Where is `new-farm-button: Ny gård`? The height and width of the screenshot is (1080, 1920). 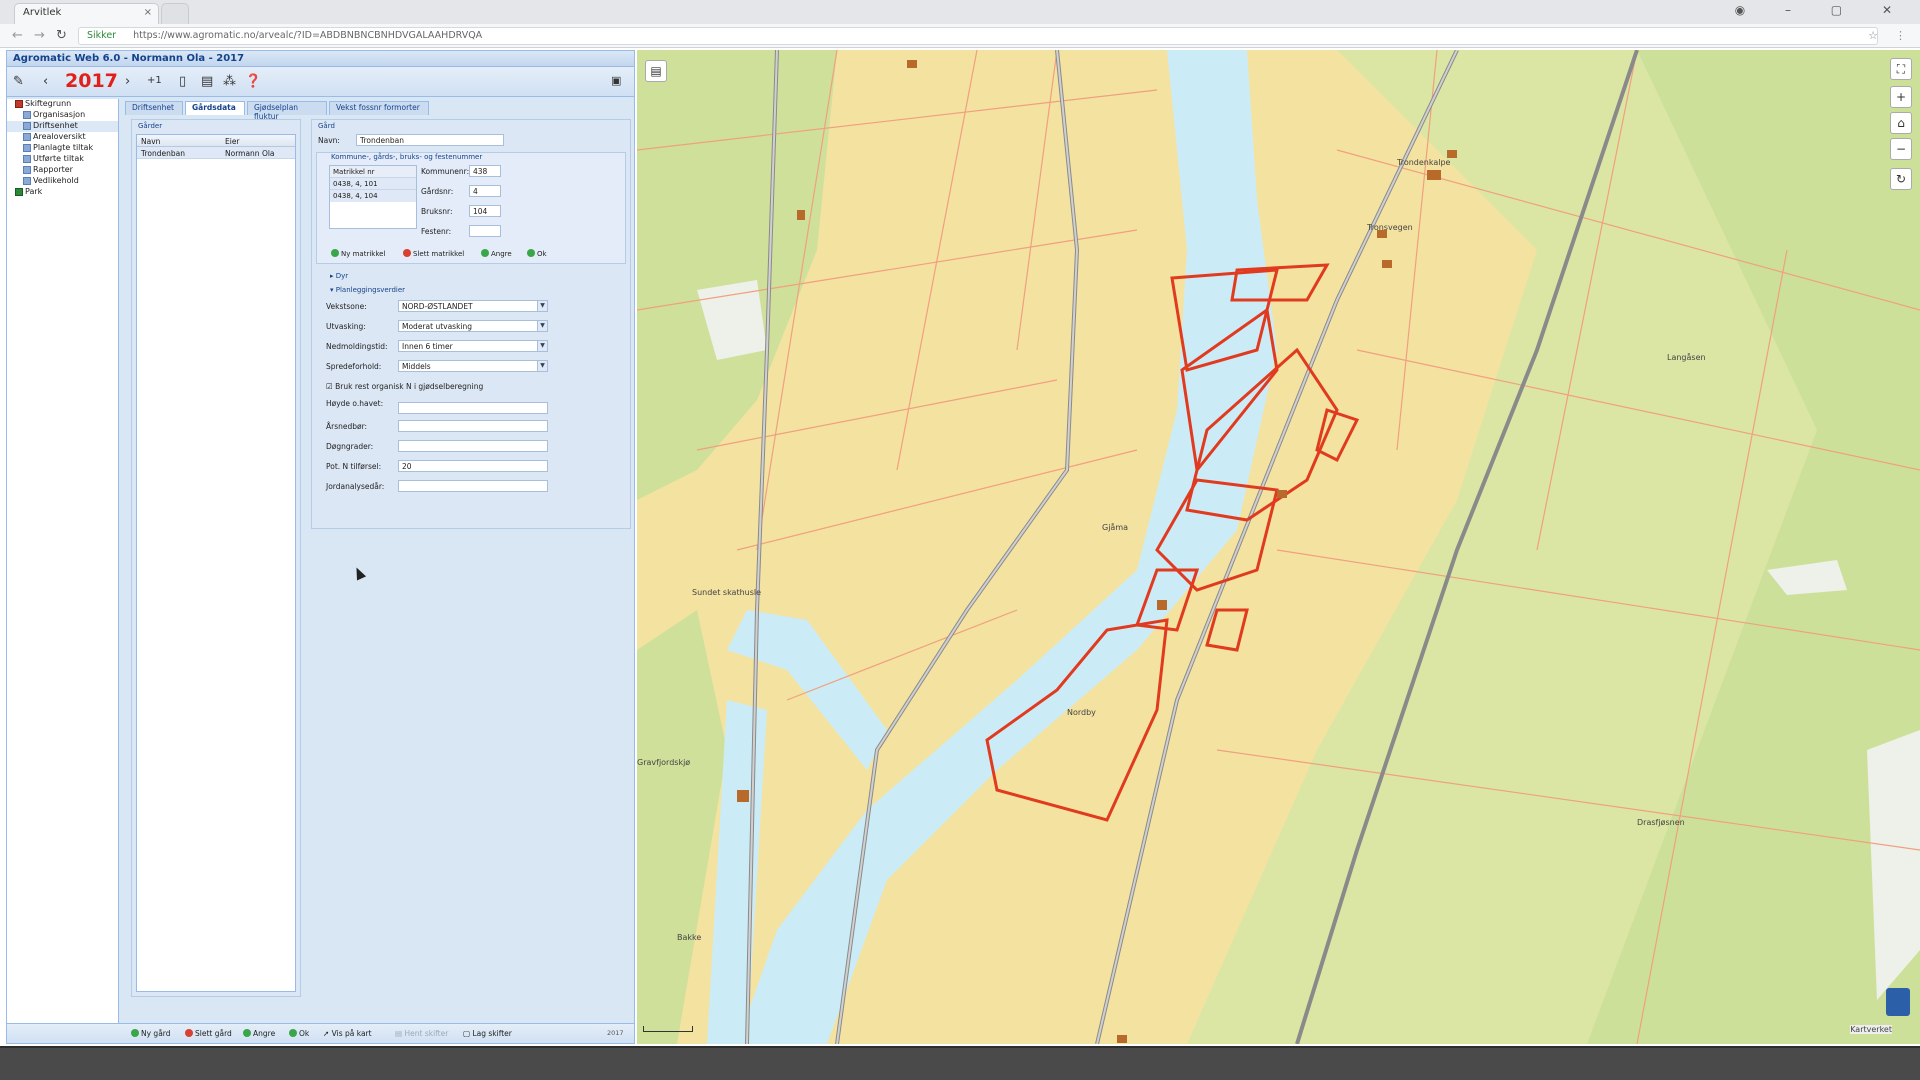 new-farm-button: Ny gård is located at coordinates (151, 1033).